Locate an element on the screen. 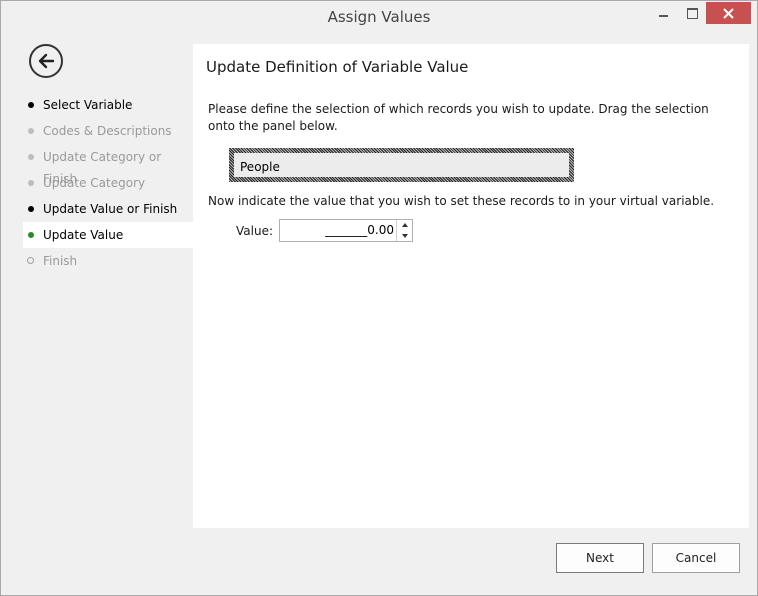  step-update-value: Update Value is located at coordinates (108, 235).